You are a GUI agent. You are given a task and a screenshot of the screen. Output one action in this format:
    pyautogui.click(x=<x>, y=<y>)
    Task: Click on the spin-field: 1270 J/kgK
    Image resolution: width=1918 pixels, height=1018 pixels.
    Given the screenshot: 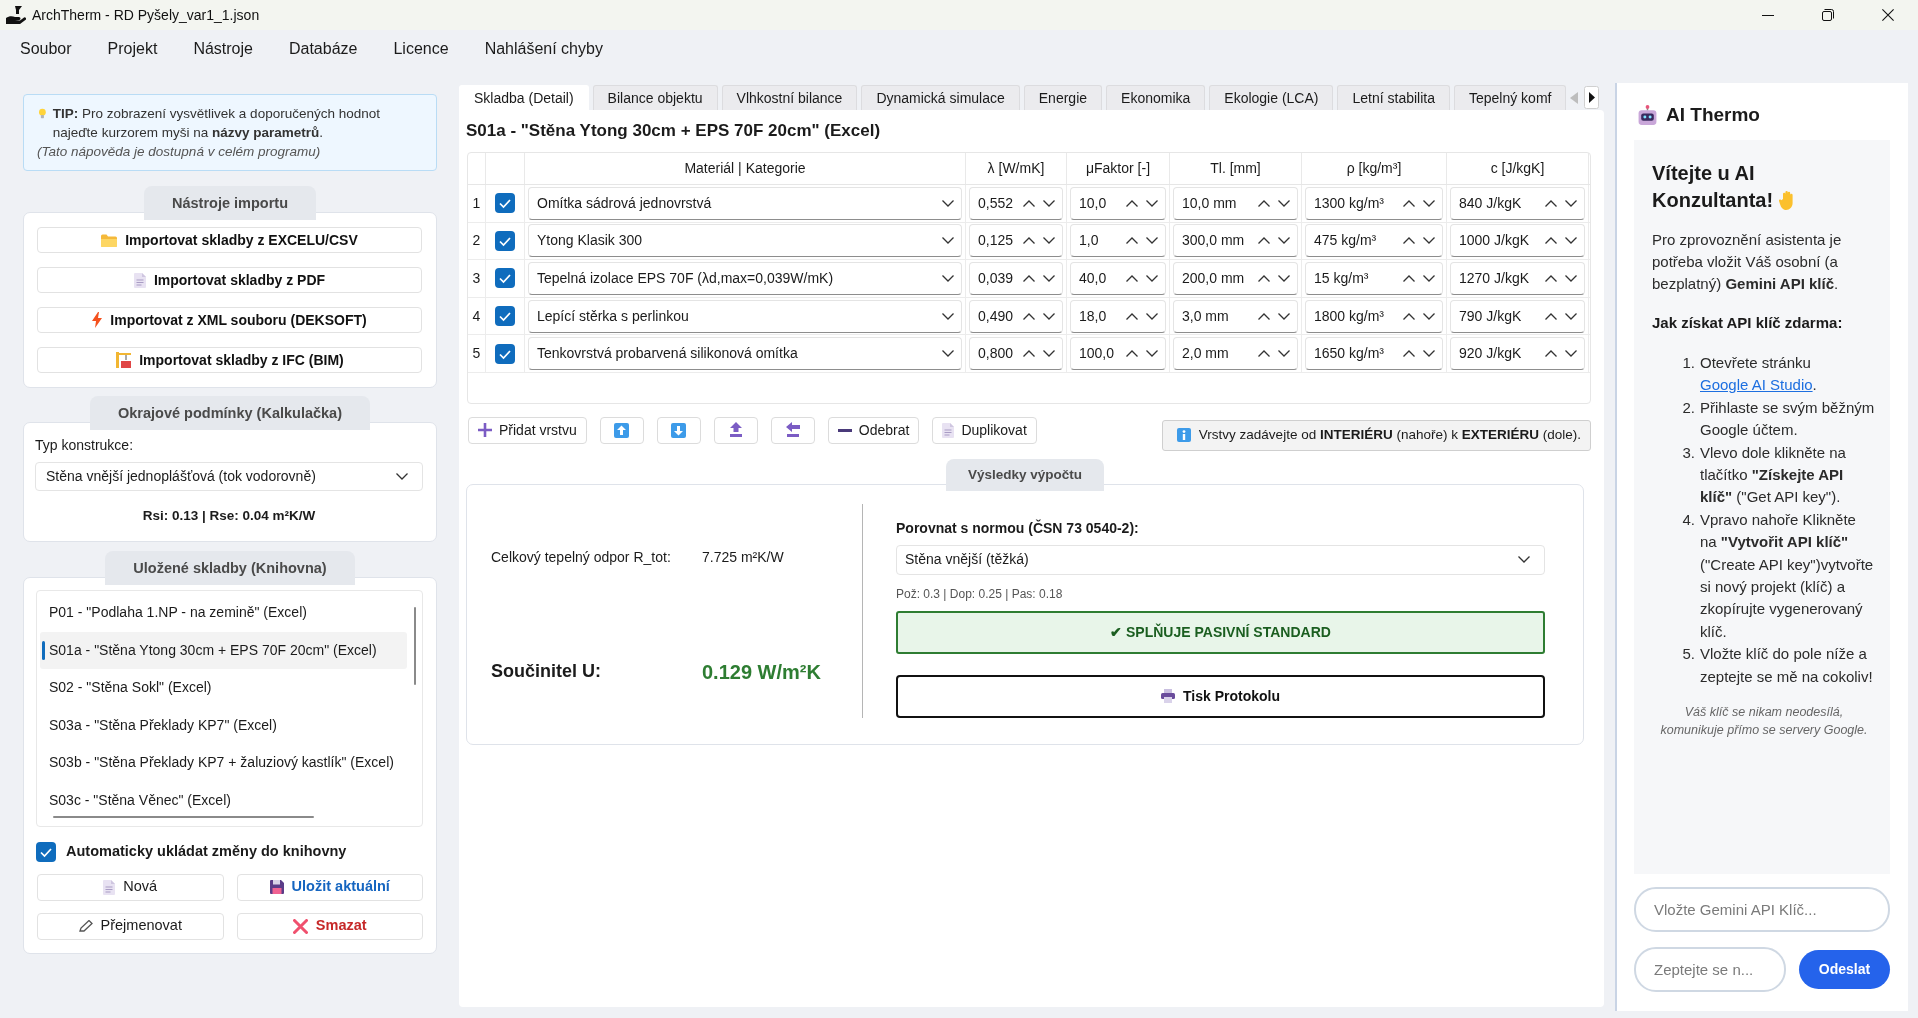 What is the action you would take?
    pyautogui.click(x=1517, y=278)
    